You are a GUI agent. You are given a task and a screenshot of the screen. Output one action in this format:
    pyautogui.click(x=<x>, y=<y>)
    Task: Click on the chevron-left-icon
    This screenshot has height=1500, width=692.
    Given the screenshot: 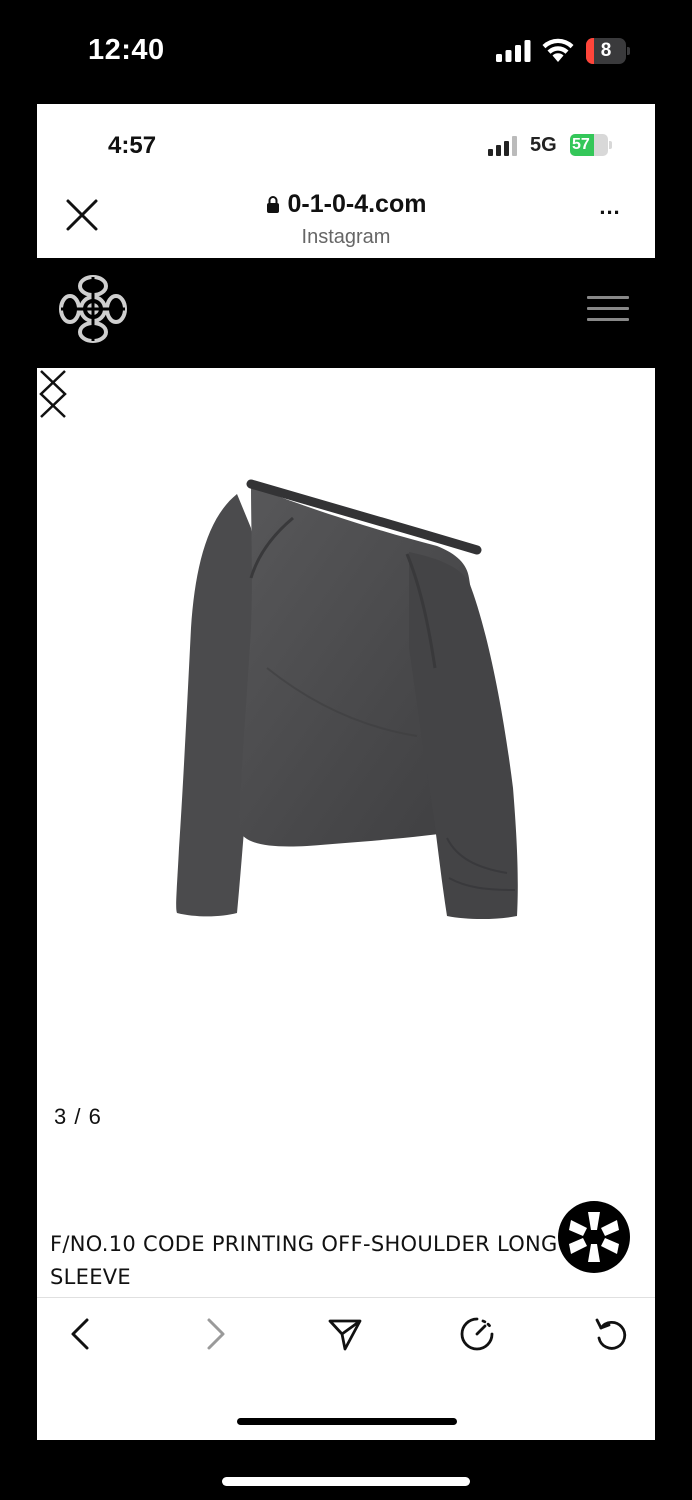 What is the action you would take?
    pyautogui.click(x=81, y=1334)
    